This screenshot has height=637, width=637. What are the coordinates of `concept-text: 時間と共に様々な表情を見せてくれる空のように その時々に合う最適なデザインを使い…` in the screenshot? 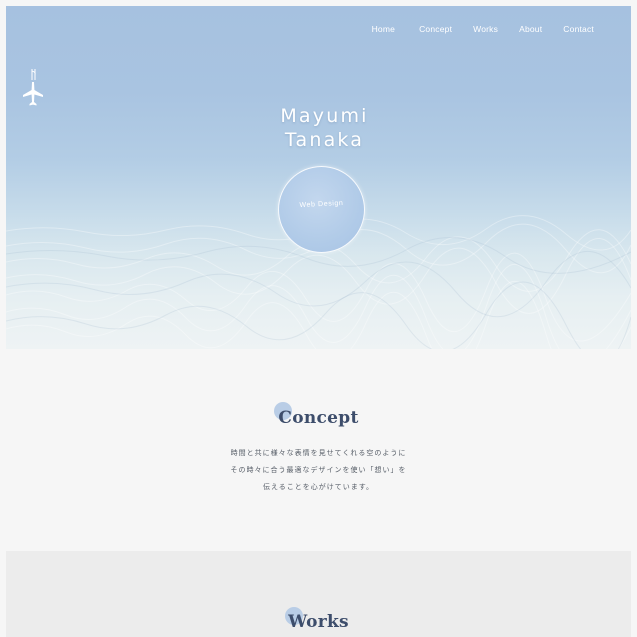 It's located at (318, 470).